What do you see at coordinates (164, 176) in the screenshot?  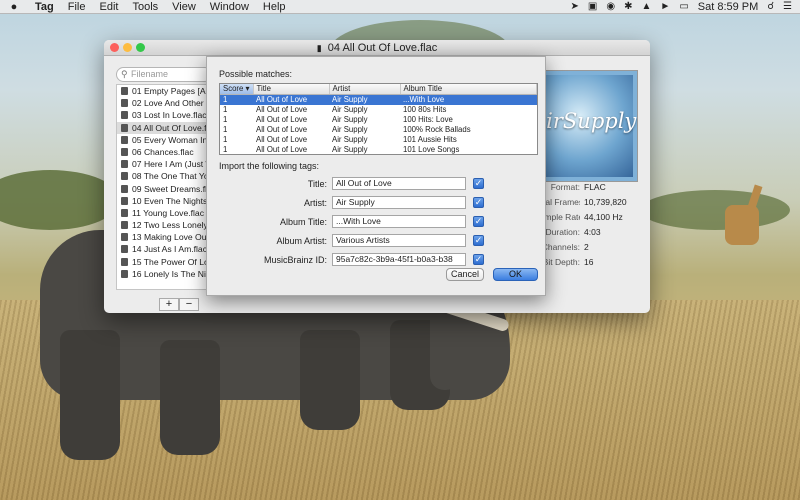 I see `file-list-item: 08 The One That You Love.flac` at bounding box center [164, 176].